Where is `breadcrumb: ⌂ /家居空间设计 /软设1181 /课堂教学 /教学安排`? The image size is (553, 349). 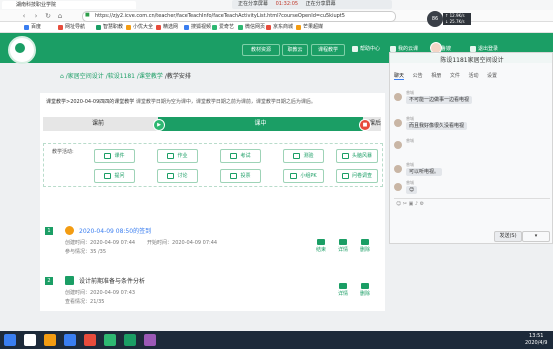 breadcrumb: ⌂ /家居空间设计 /软设1181 /课堂教学 /教学安排 is located at coordinates (225, 77).